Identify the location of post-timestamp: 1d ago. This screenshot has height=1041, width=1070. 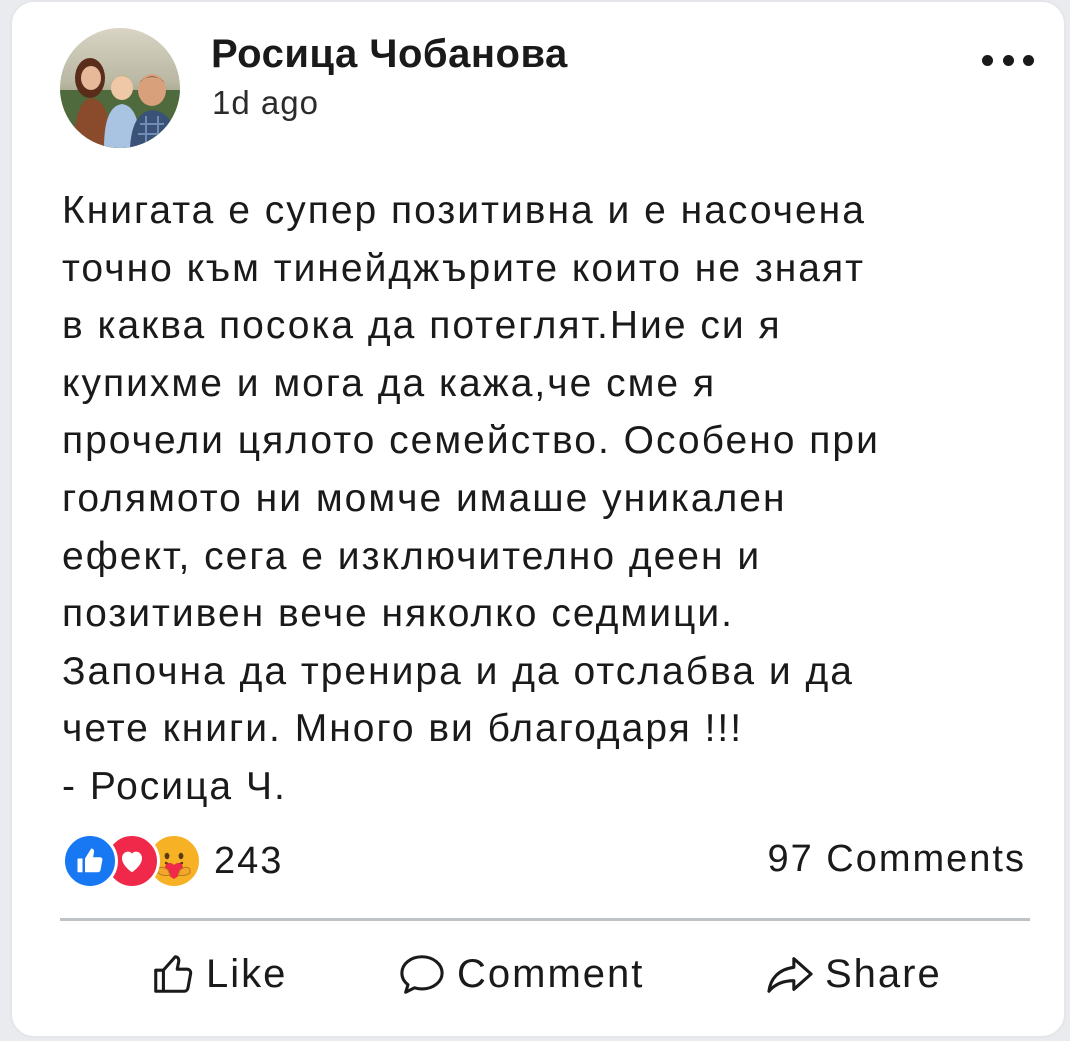
(265, 103).